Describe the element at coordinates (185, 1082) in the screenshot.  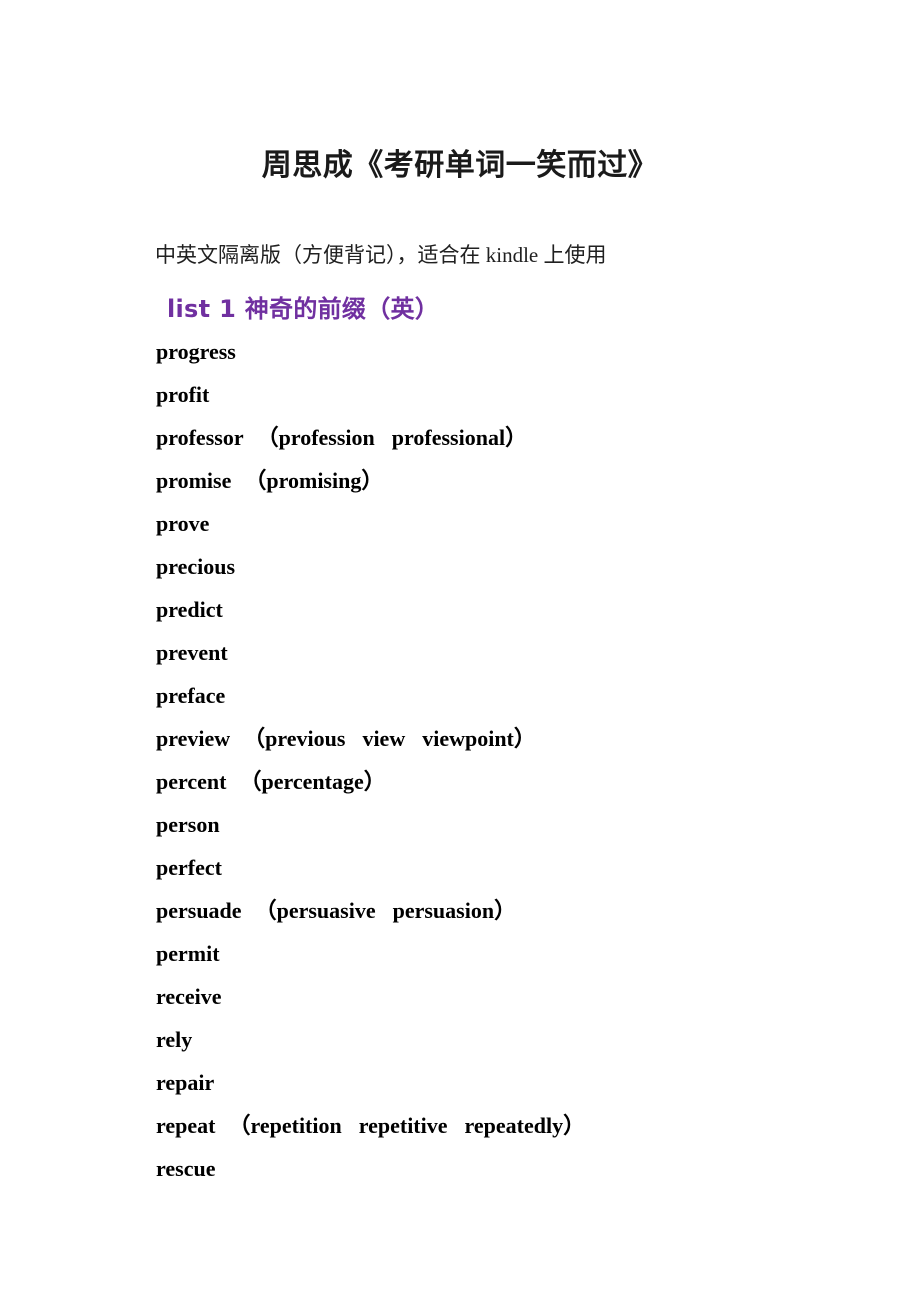
I see `headword: repair` at that location.